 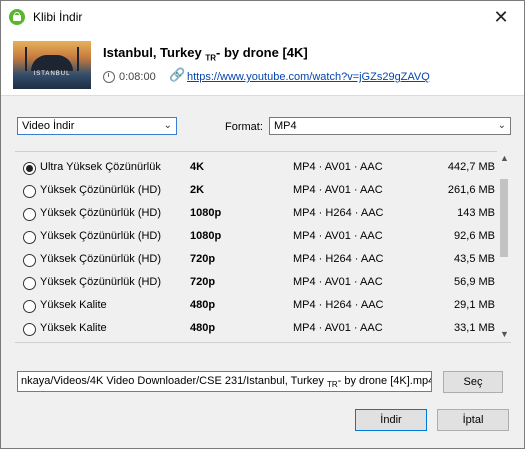 What do you see at coordinates (474, 236) in the screenshot?
I see `quality-size: 92,6 MB` at bounding box center [474, 236].